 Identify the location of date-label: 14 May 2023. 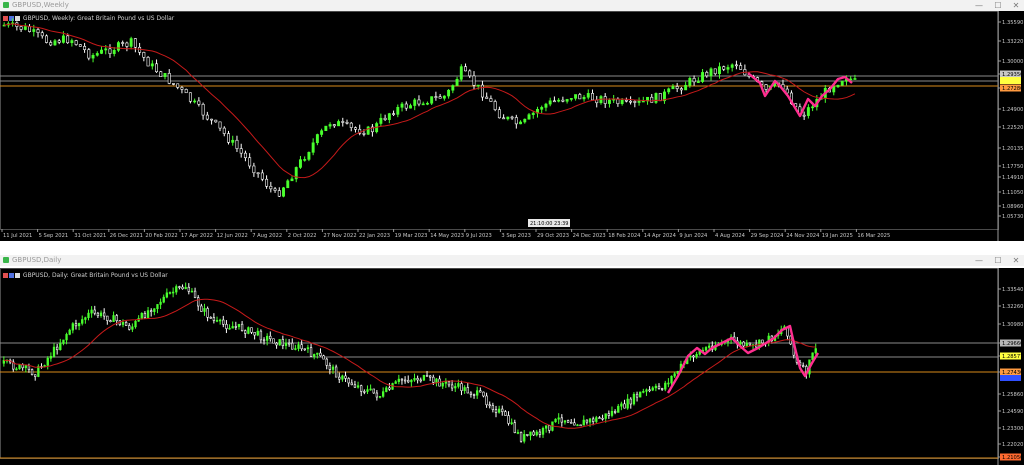
(447, 236).